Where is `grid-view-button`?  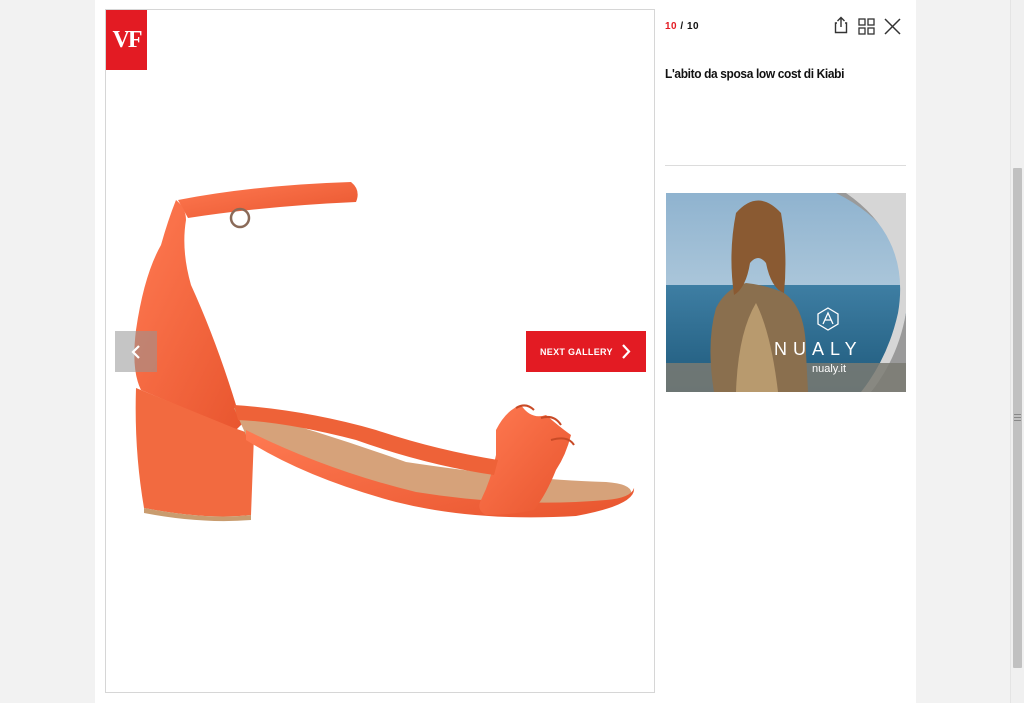 grid-view-button is located at coordinates (866, 29).